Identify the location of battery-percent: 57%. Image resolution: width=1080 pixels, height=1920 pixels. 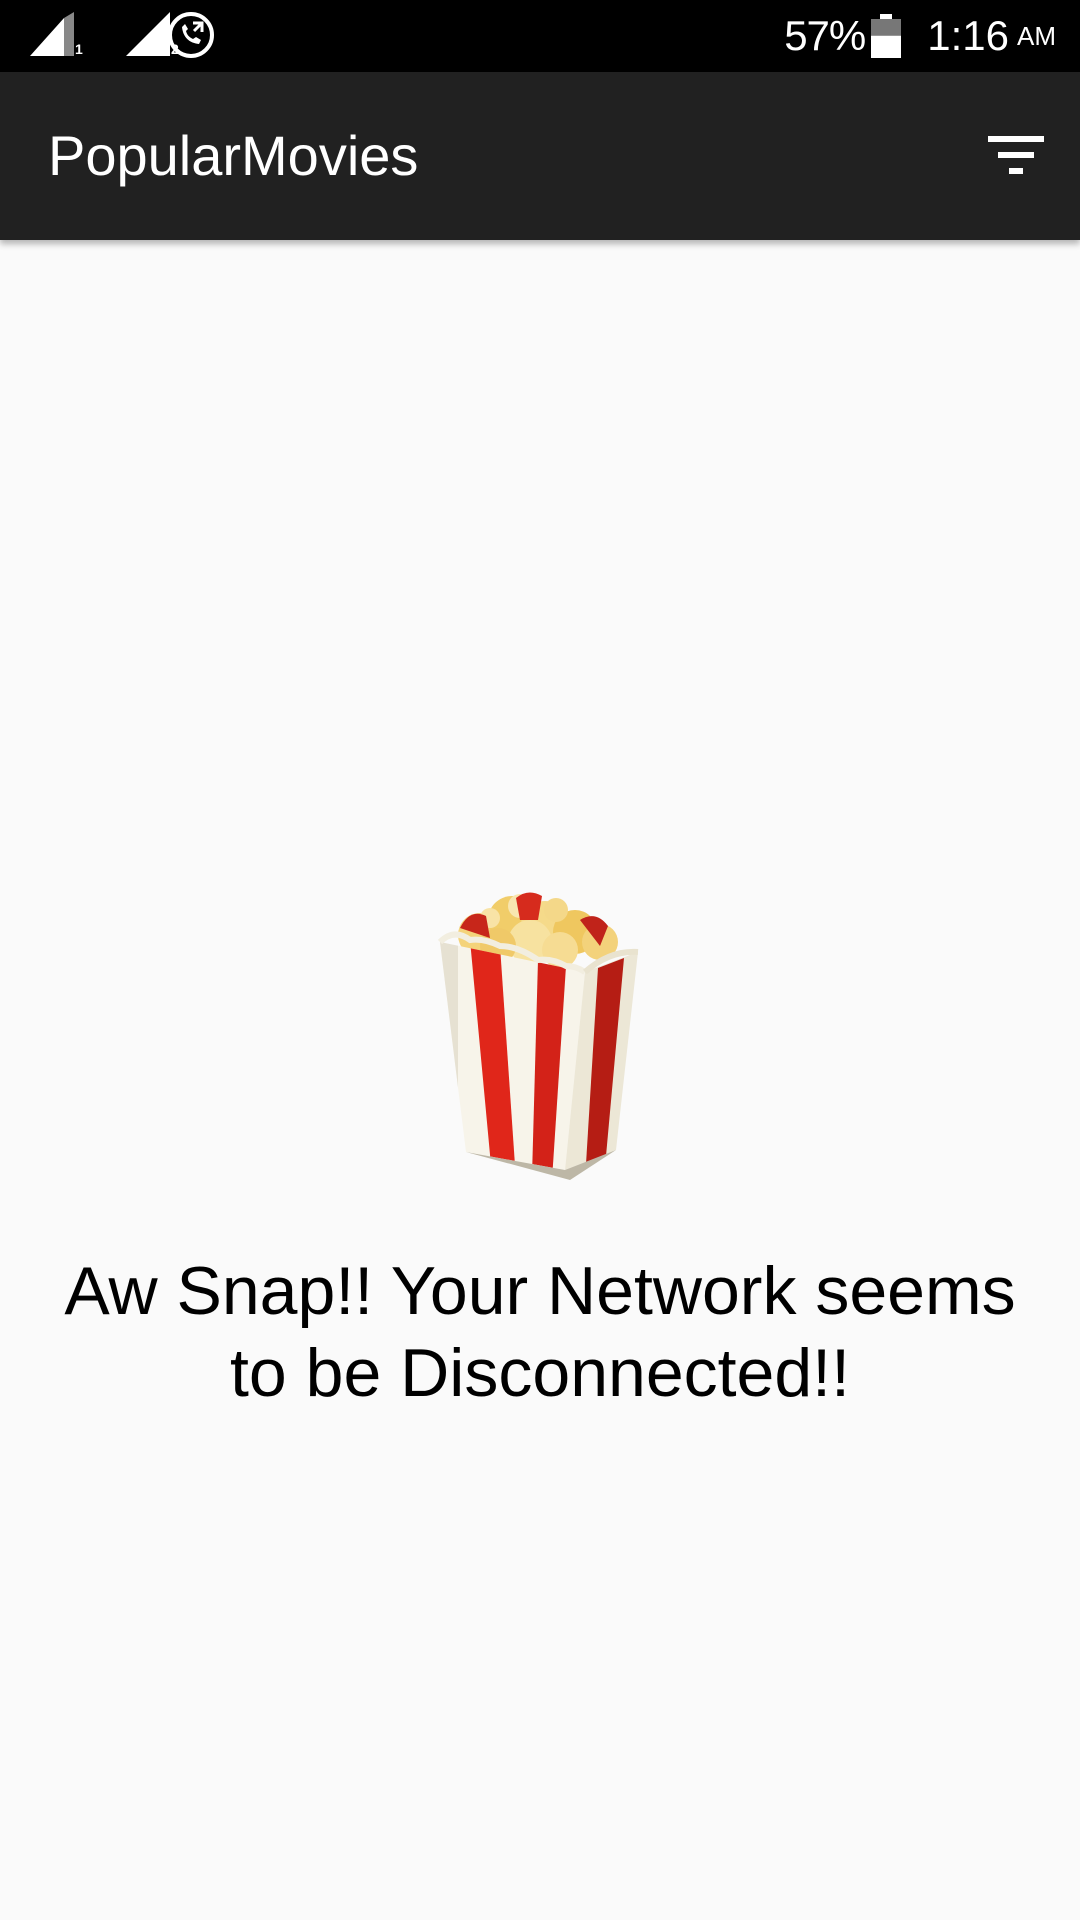
(825, 35).